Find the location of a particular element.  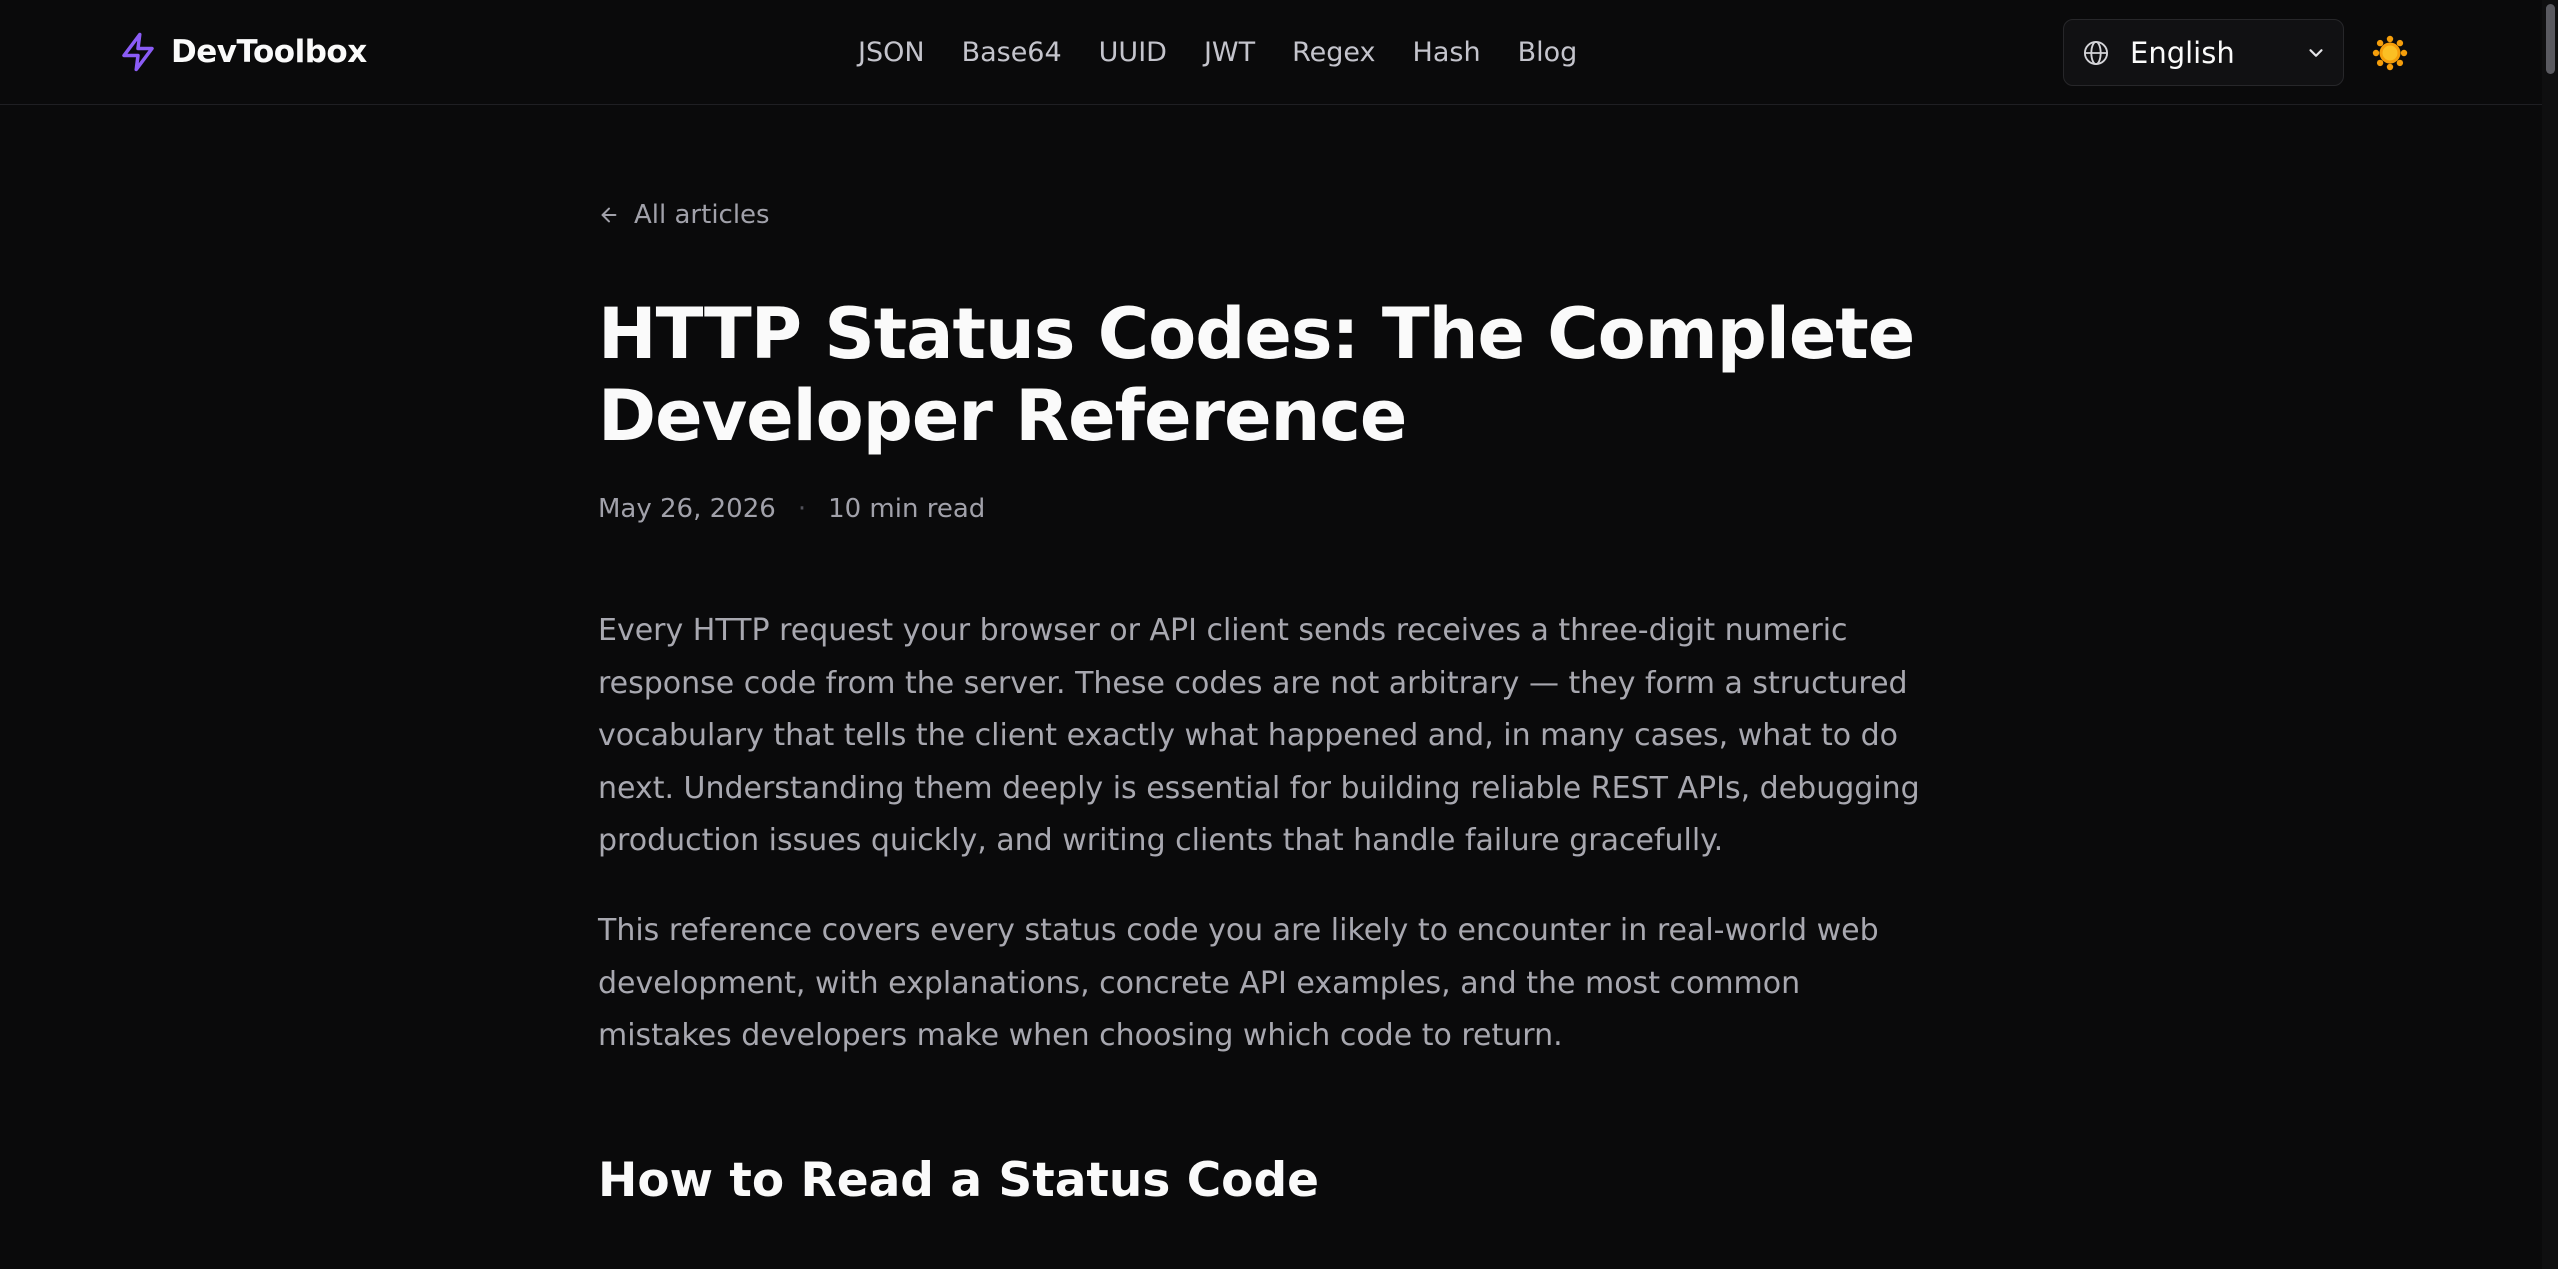

theme-toggle-button is located at coordinates (2390, 53).